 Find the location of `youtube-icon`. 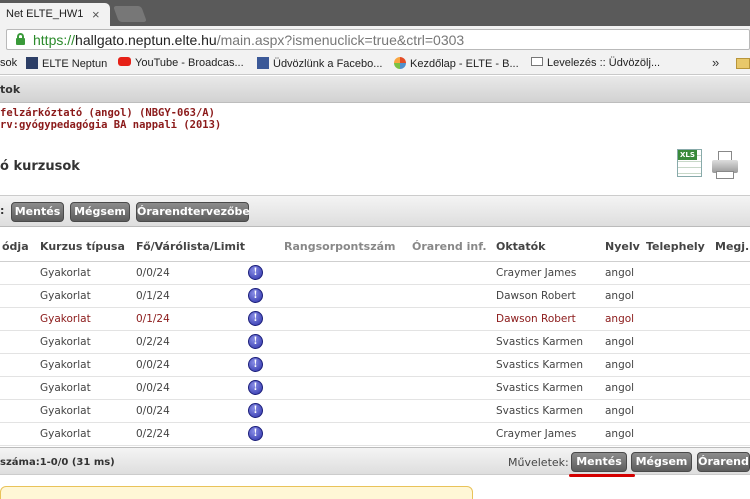

youtube-icon is located at coordinates (124, 61).